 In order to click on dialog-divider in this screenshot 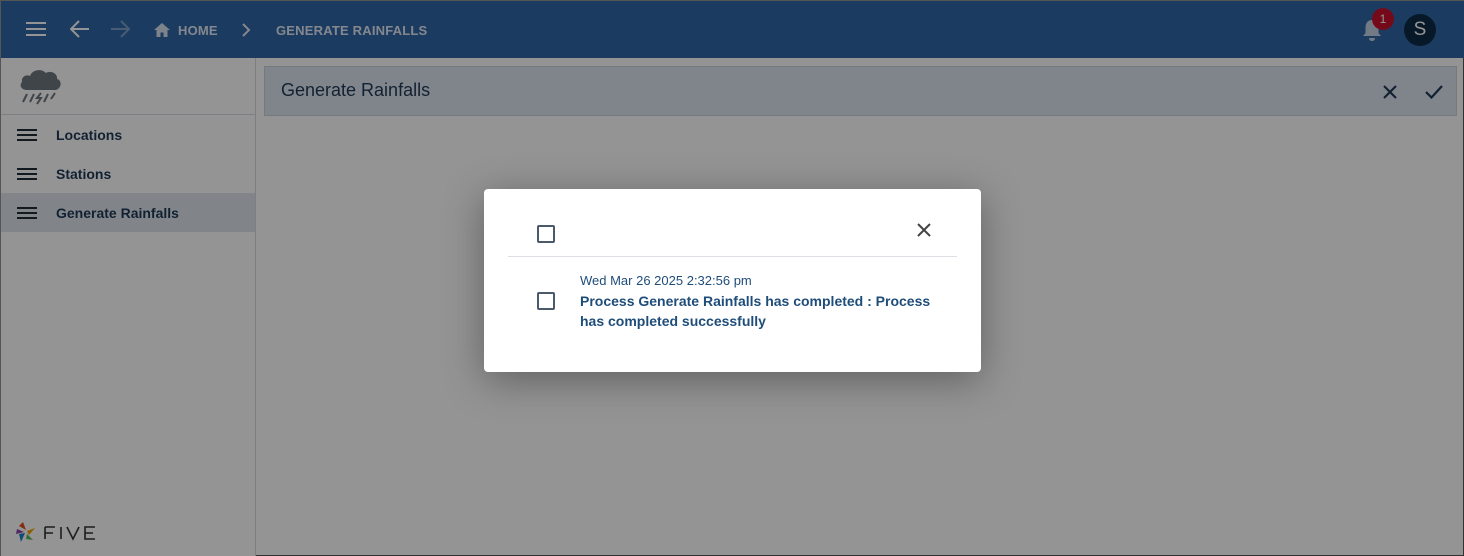, I will do `click(732, 256)`.